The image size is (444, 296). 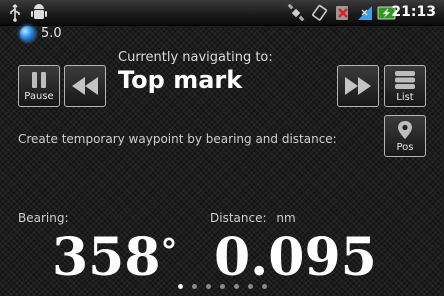 What do you see at coordinates (286, 218) in the screenshot?
I see `distance-unit: nm` at bounding box center [286, 218].